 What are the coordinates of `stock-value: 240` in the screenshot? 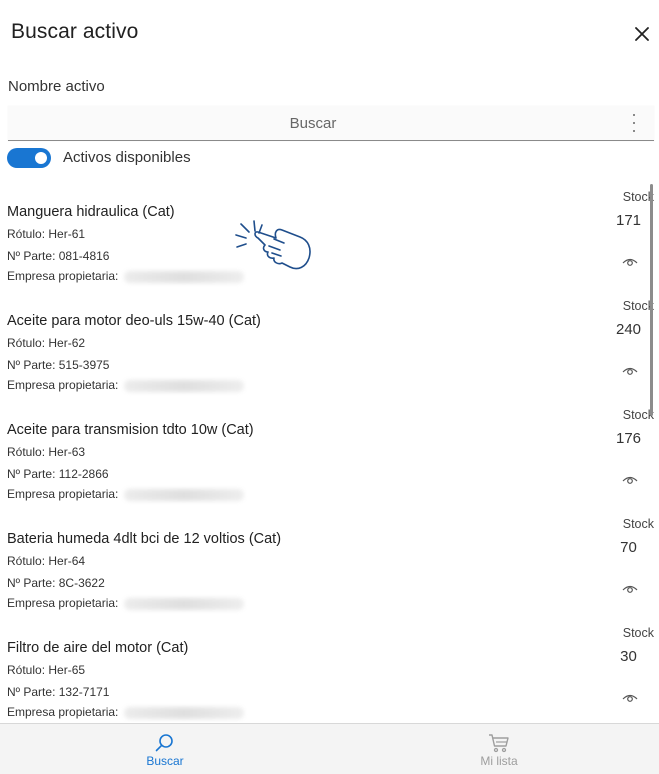 It's located at (628, 329).